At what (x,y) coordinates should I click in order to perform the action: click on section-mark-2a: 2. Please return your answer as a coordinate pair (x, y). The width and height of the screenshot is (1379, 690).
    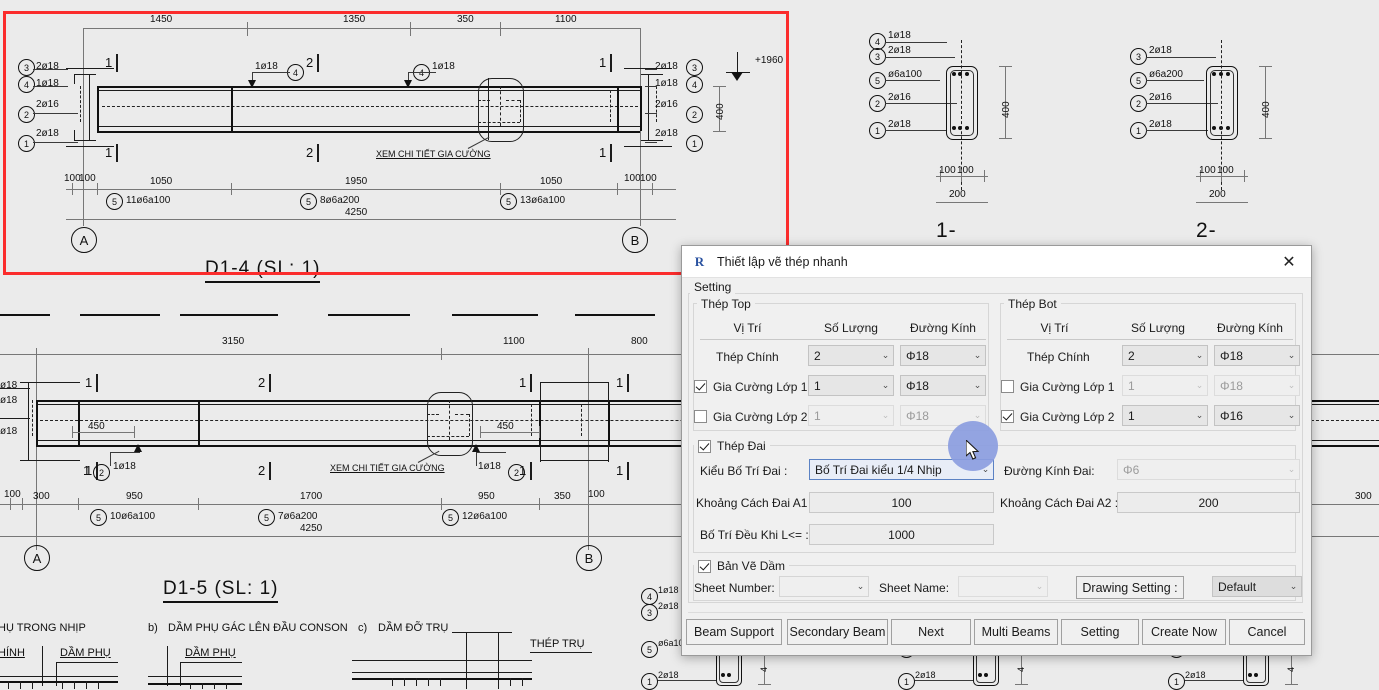
    Looking at the image, I should click on (310, 62).